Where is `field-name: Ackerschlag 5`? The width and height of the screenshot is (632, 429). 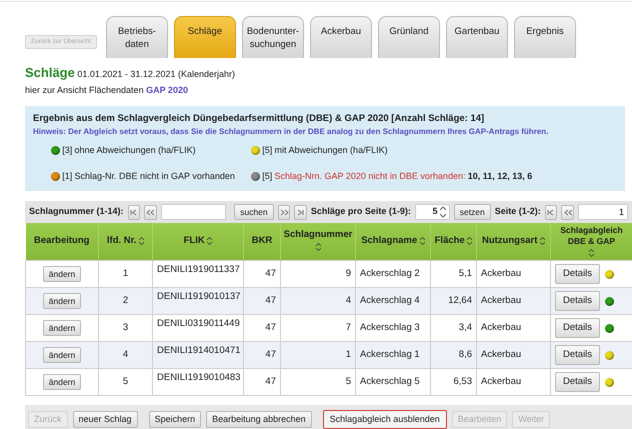
field-name: Ackerschlag 5 is located at coordinates (390, 382).